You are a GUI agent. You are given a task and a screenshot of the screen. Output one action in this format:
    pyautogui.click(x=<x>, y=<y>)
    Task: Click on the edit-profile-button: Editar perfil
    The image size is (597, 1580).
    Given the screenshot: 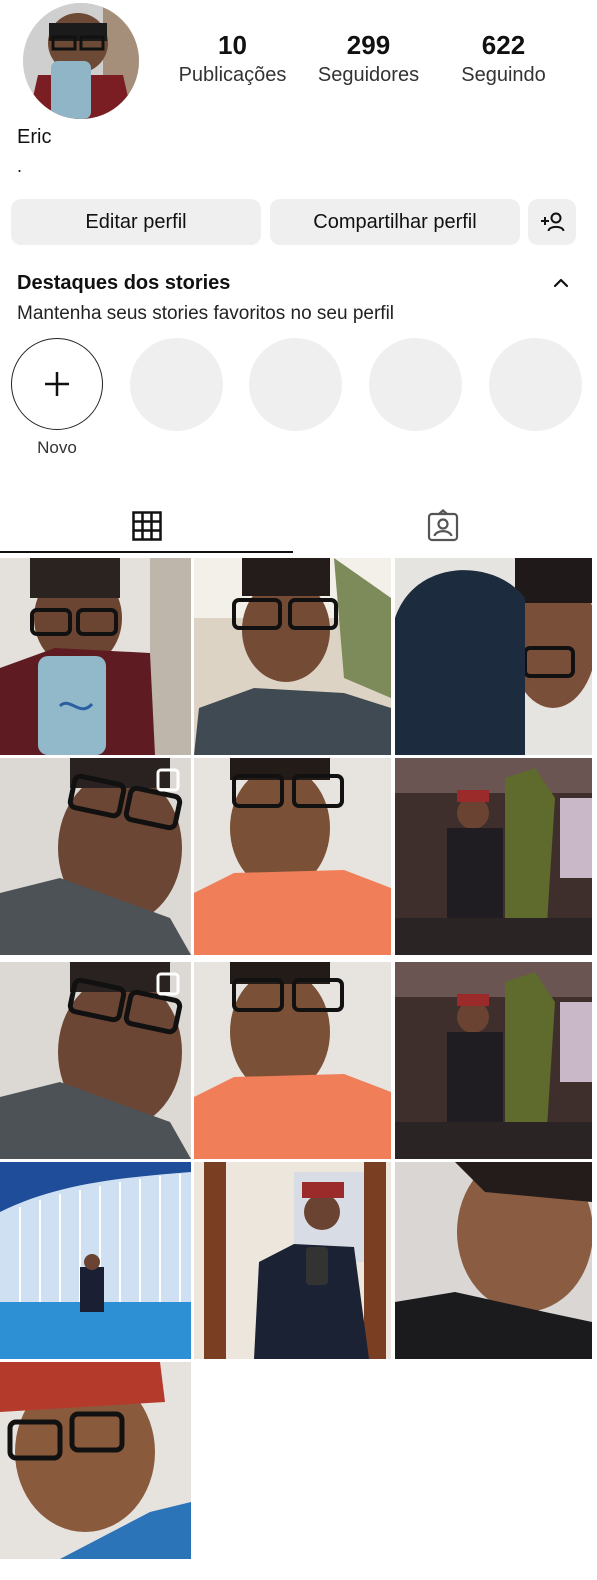 What is the action you would take?
    pyautogui.click(x=136, y=222)
    